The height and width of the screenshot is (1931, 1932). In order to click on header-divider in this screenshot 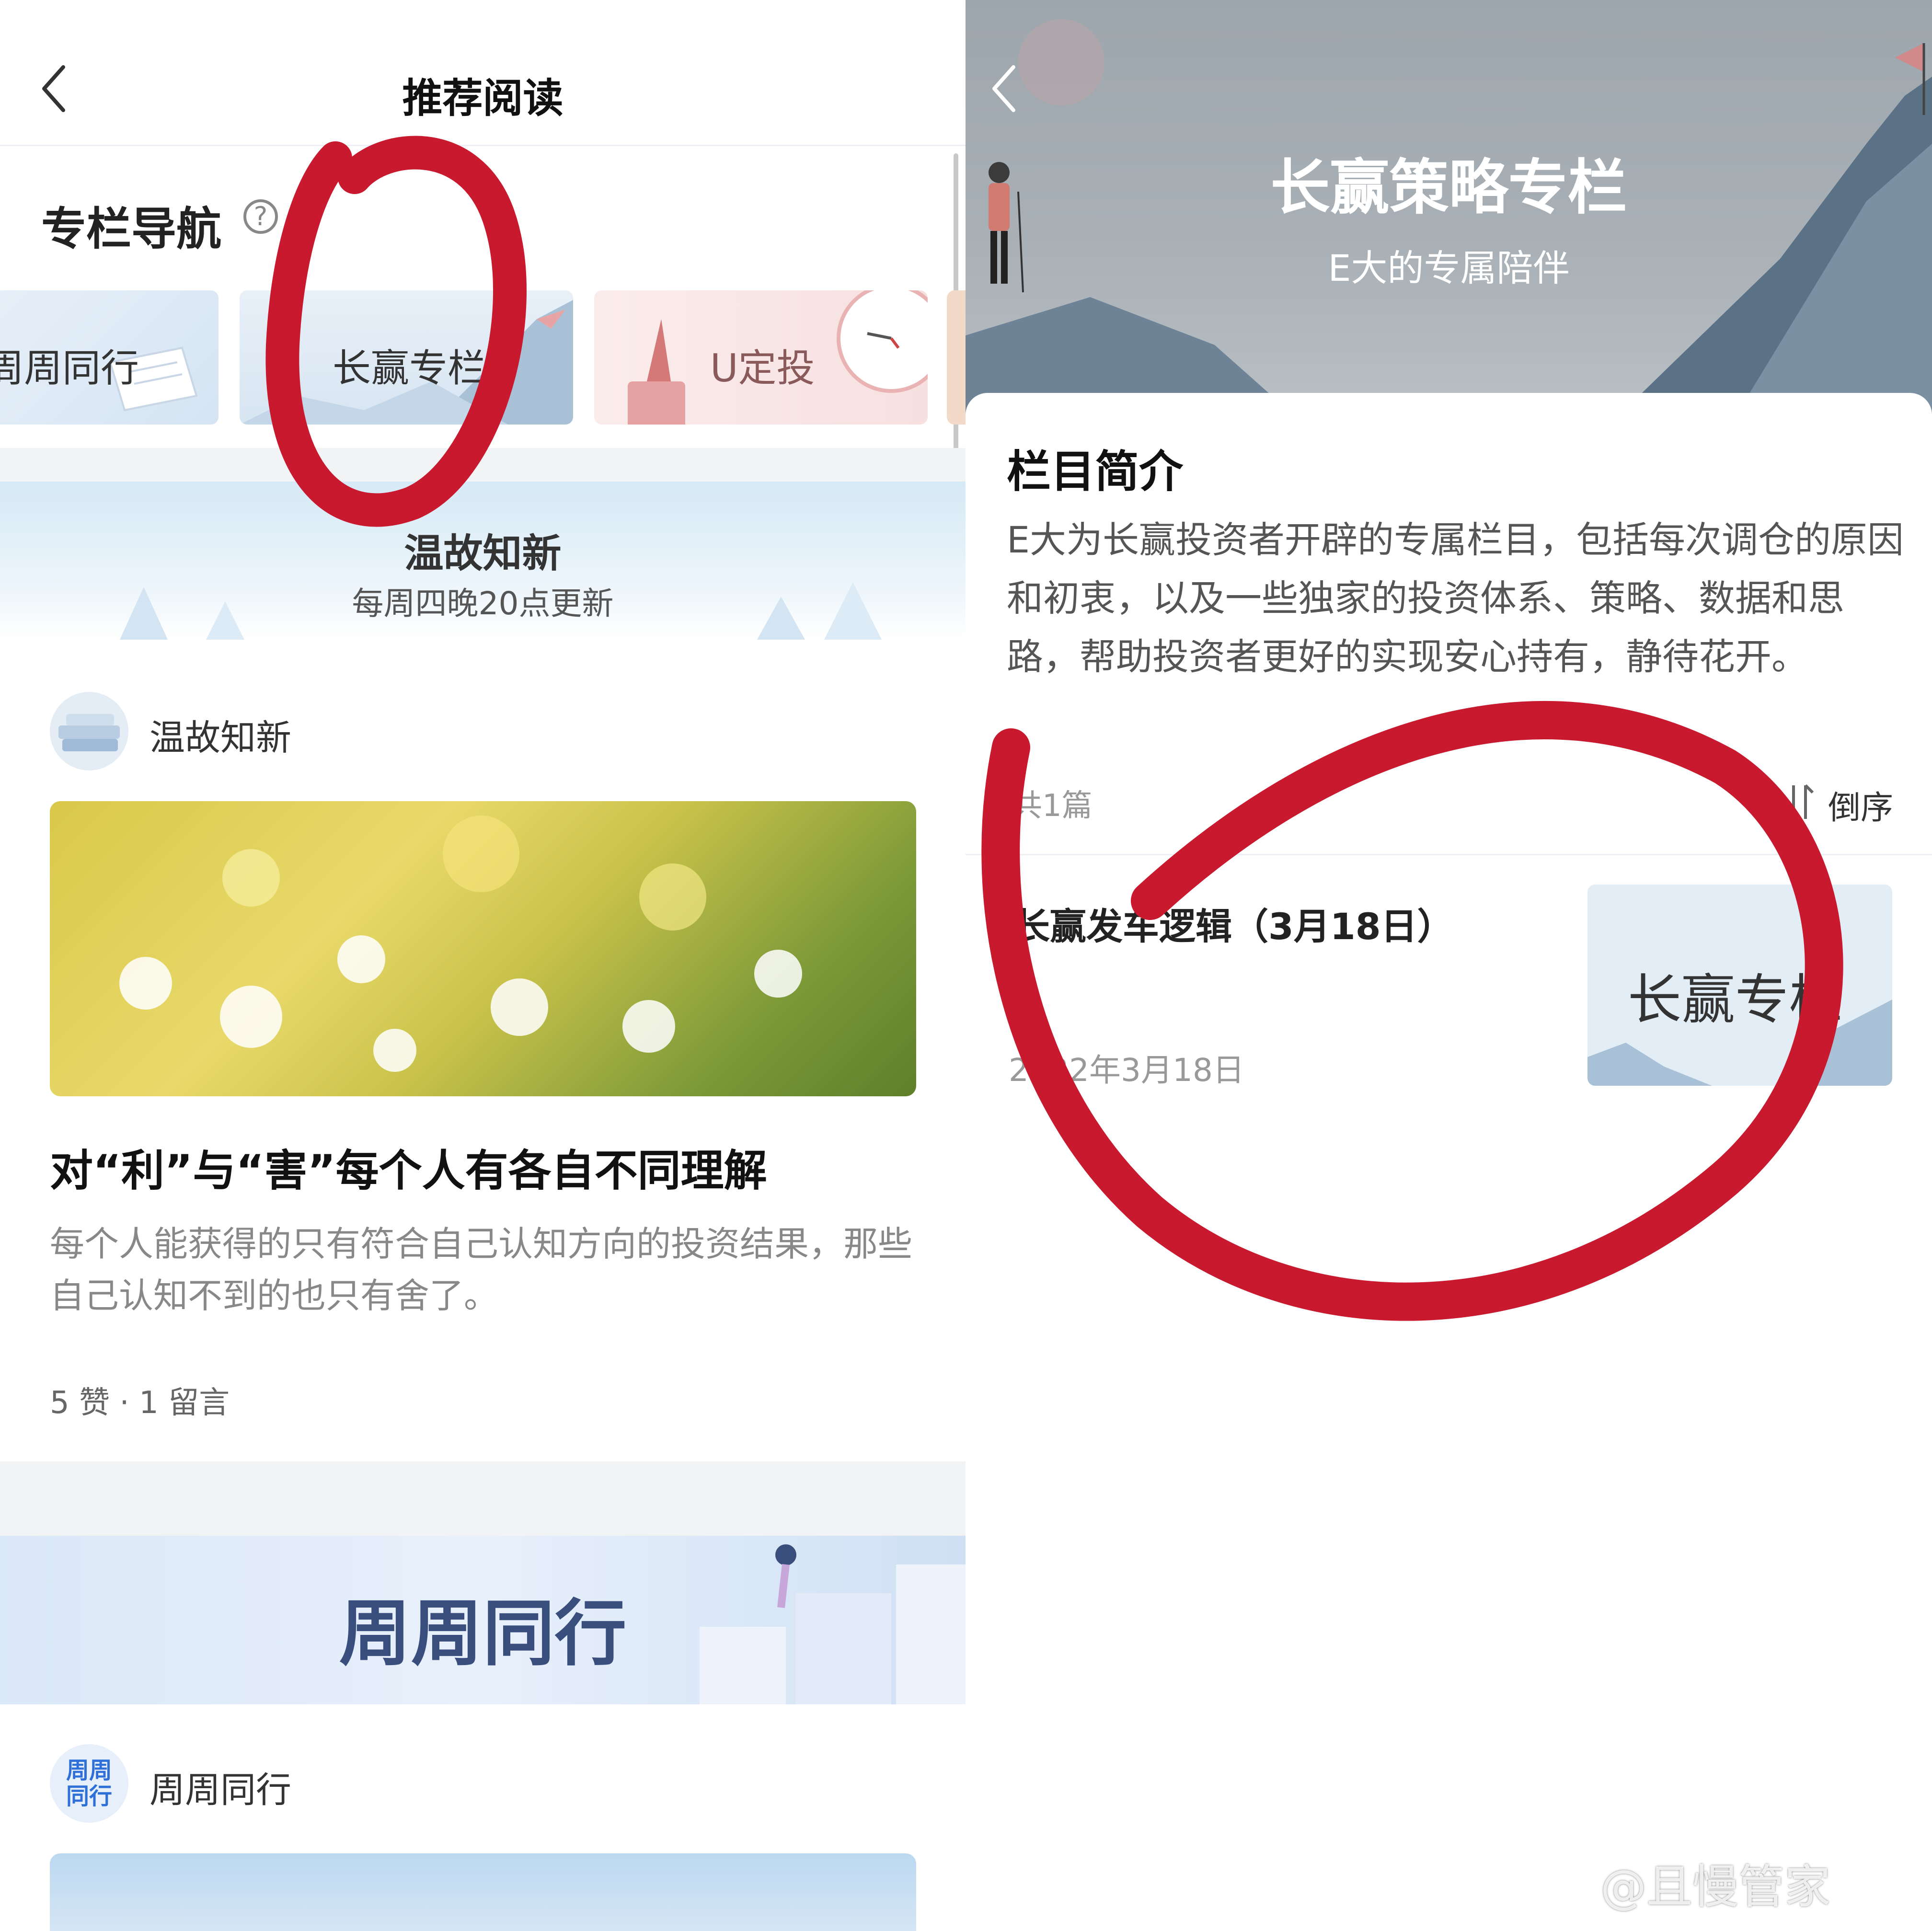, I will do `click(483, 145)`.